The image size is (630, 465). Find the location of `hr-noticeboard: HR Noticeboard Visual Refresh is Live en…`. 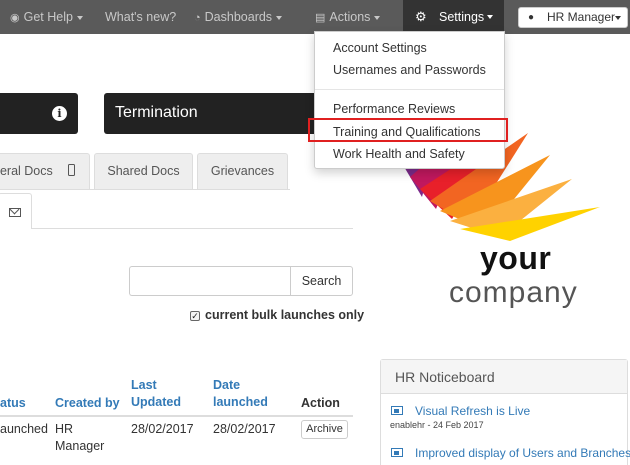

hr-noticeboard: HR Noticeboard Visual Refresh is Live en… is located at coordinates (505, 412).